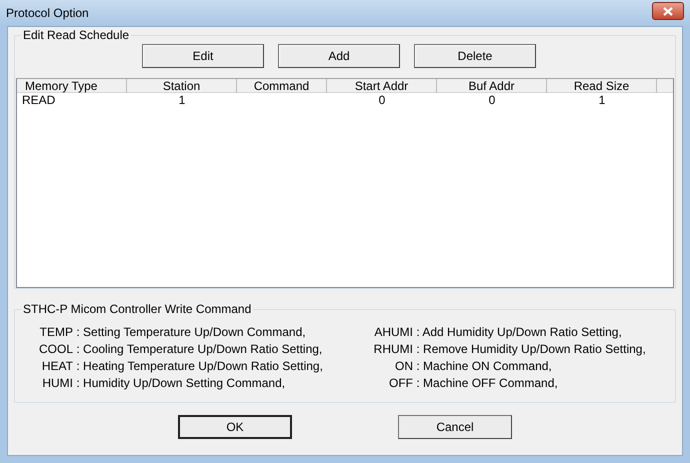 This screenshot has width=690, height=463. What do you see at coordinates (475, 56) in the screenshot?
I see `toolbar-button: Delete` at bounding box center [475, 56].